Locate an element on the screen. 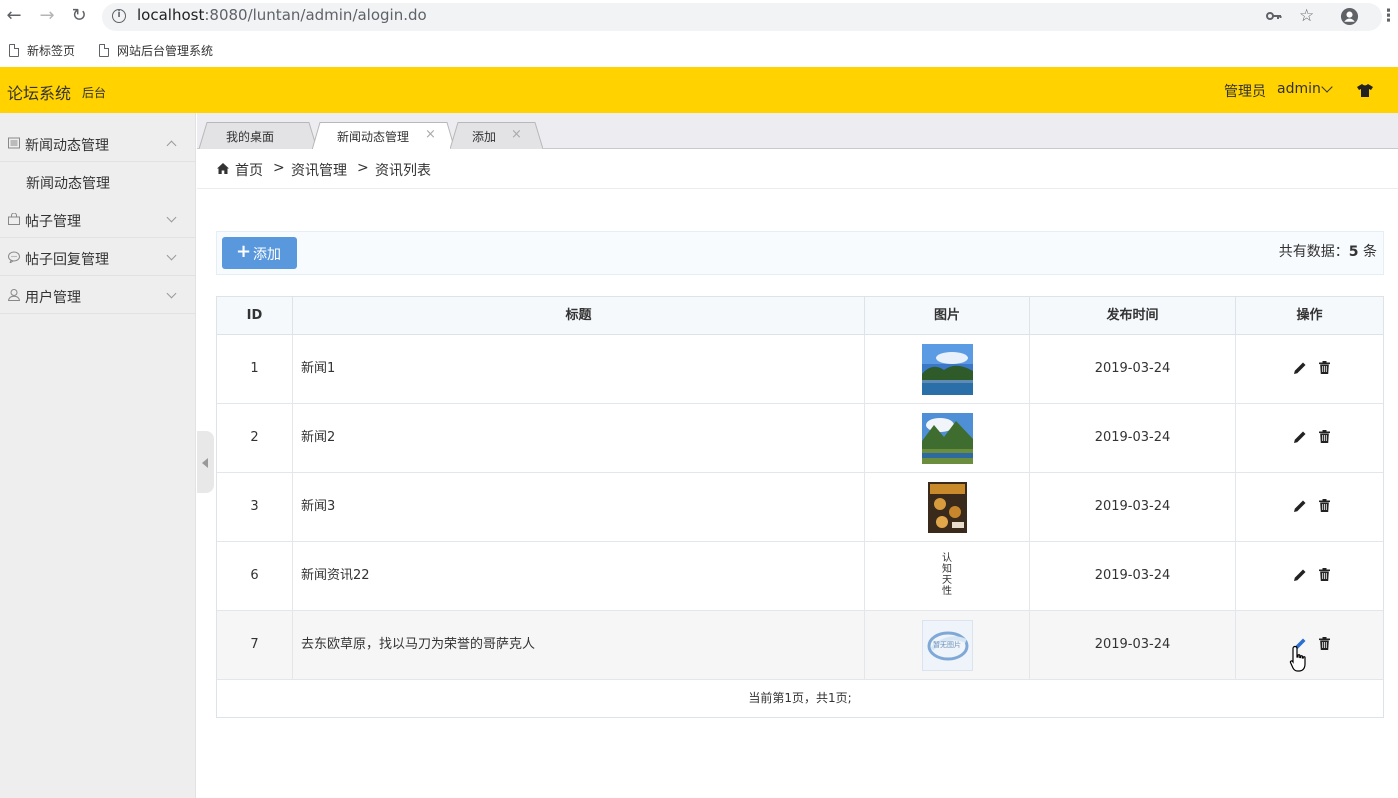  tab-news-management: 新闻动态管理 × is located at coordinates (383, 136).